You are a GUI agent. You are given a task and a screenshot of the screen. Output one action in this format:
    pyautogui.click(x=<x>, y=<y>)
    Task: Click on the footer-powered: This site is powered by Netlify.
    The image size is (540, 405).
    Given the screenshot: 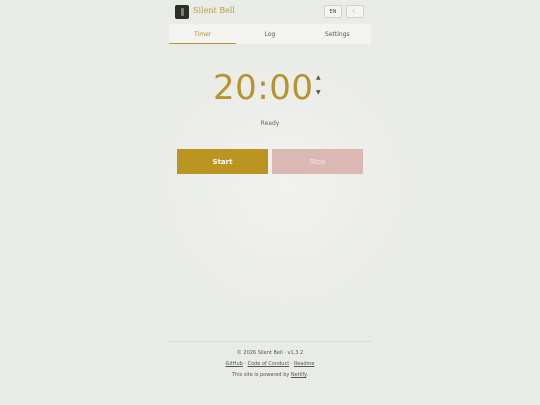 What is the action you would take?
    pyautogui.click(x=270, y=375)
    